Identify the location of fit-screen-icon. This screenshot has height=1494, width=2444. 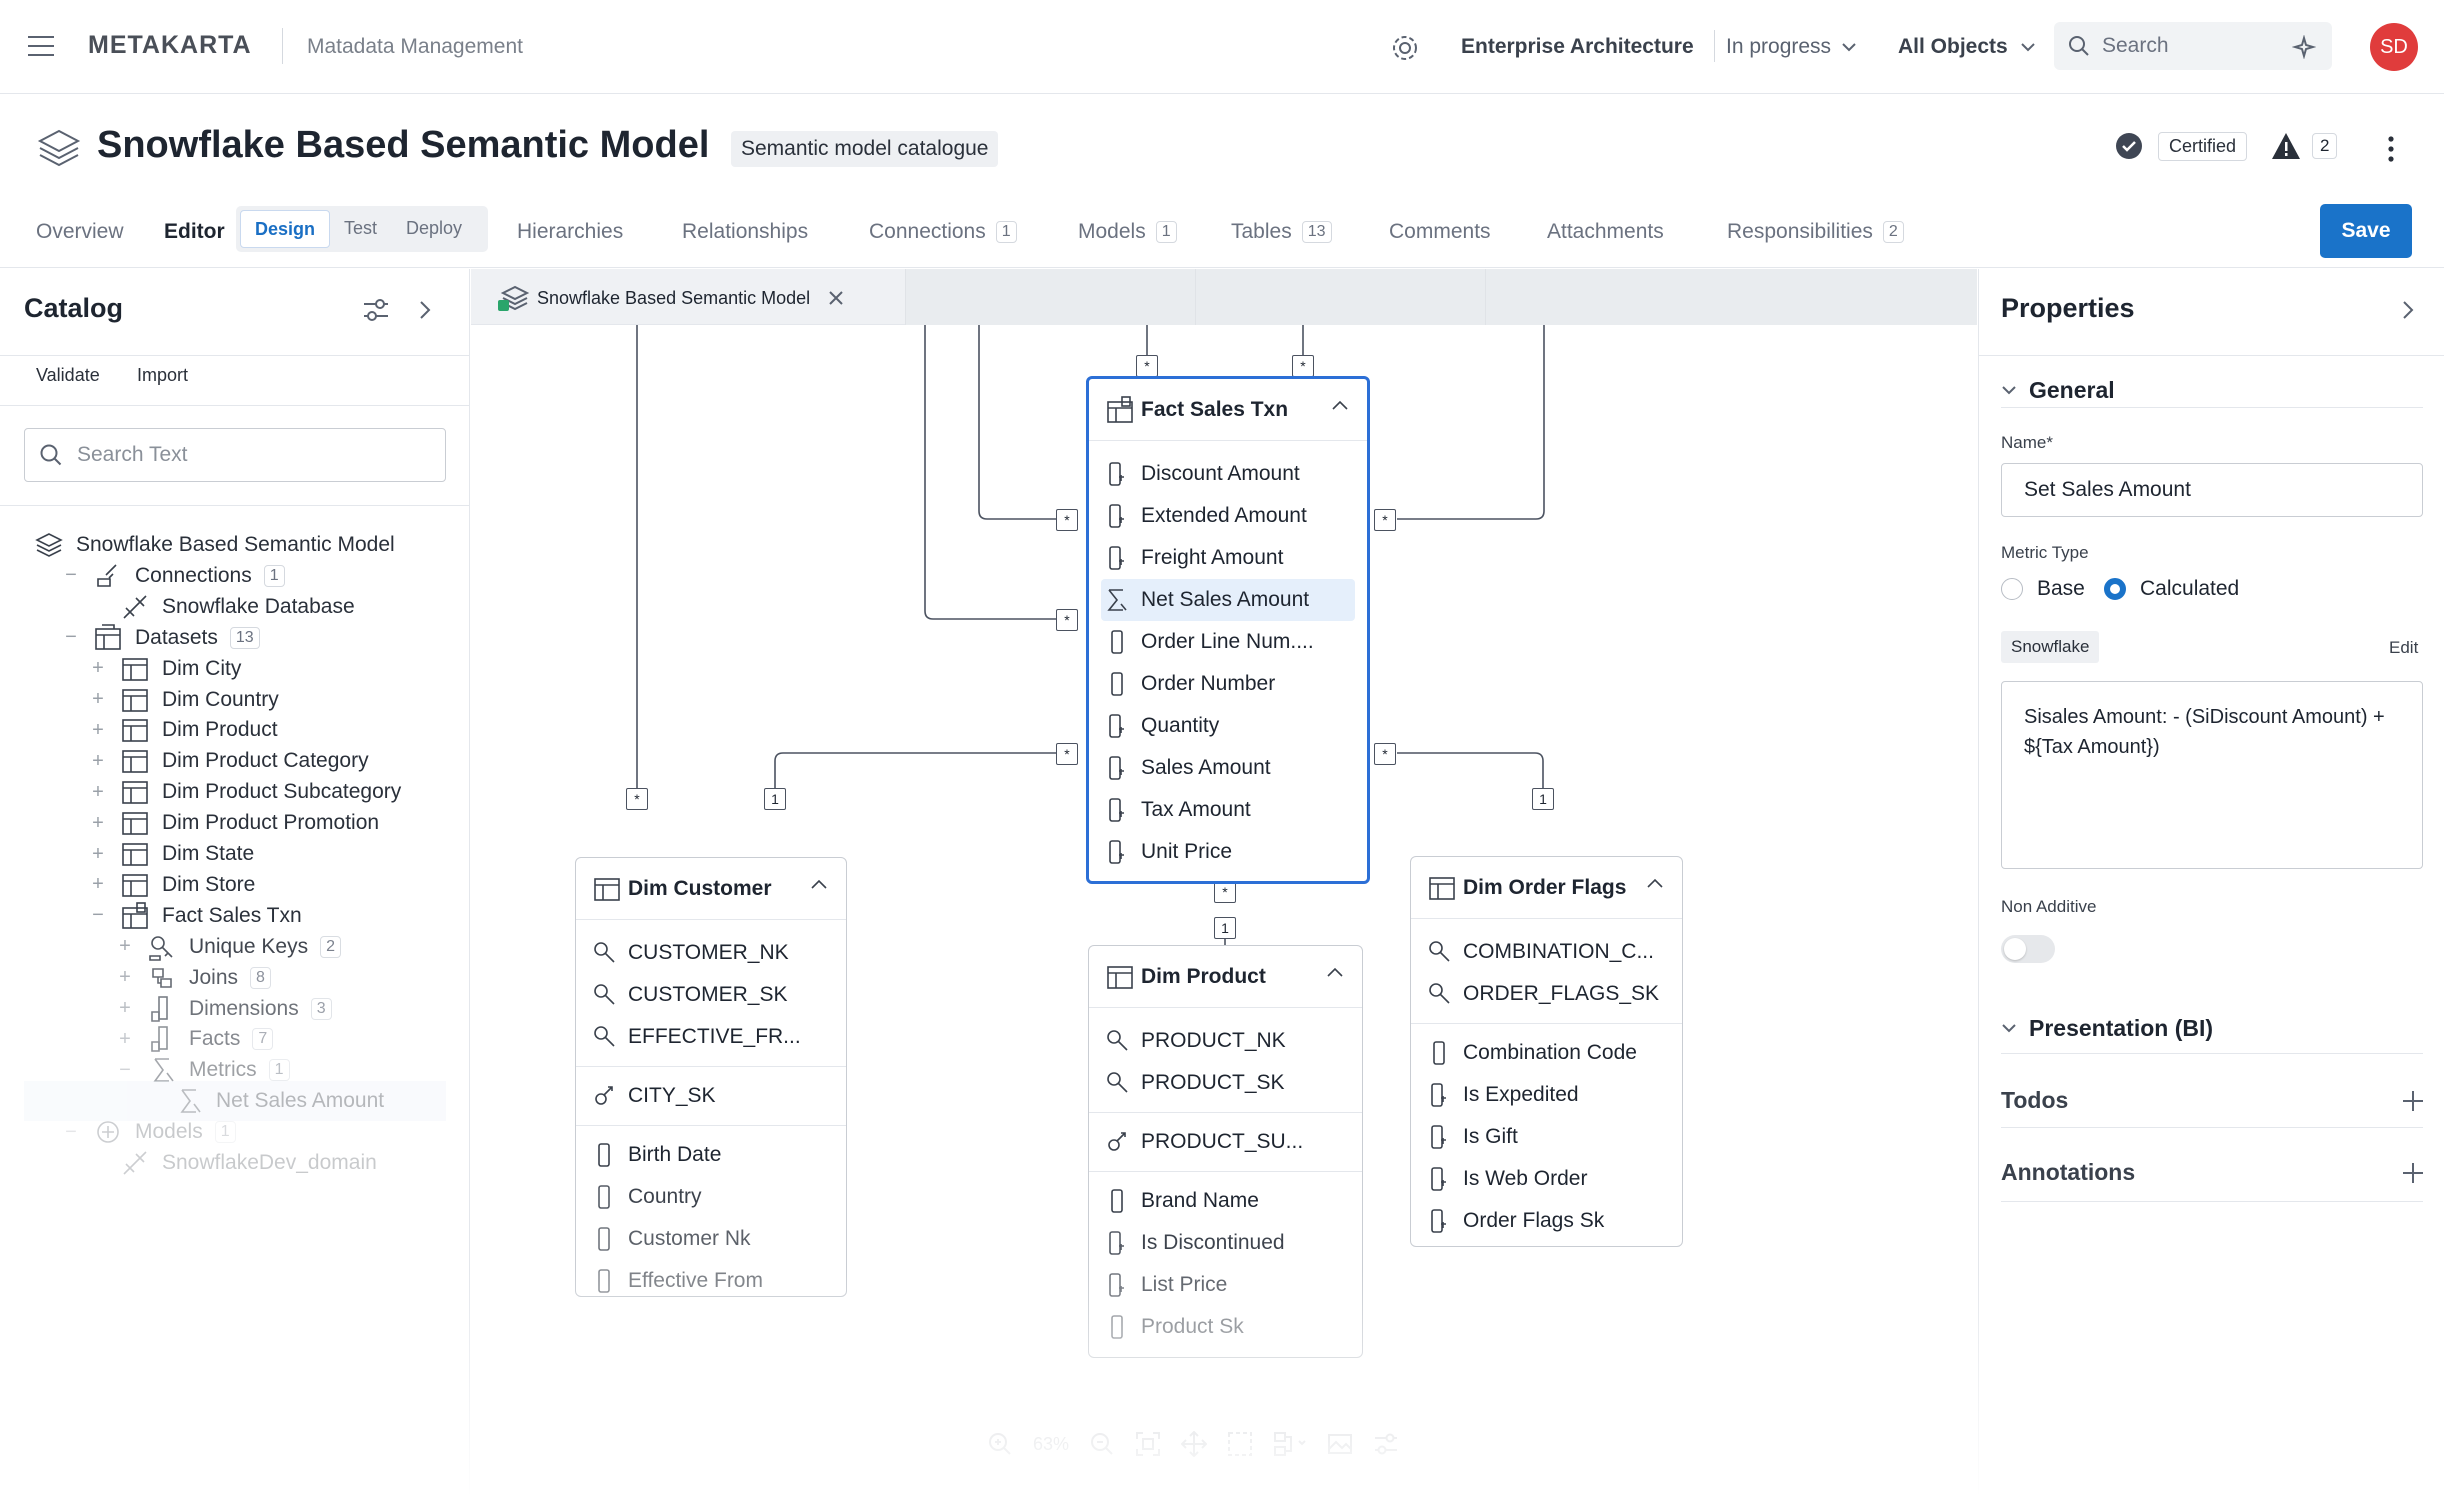
(1148, 1444).